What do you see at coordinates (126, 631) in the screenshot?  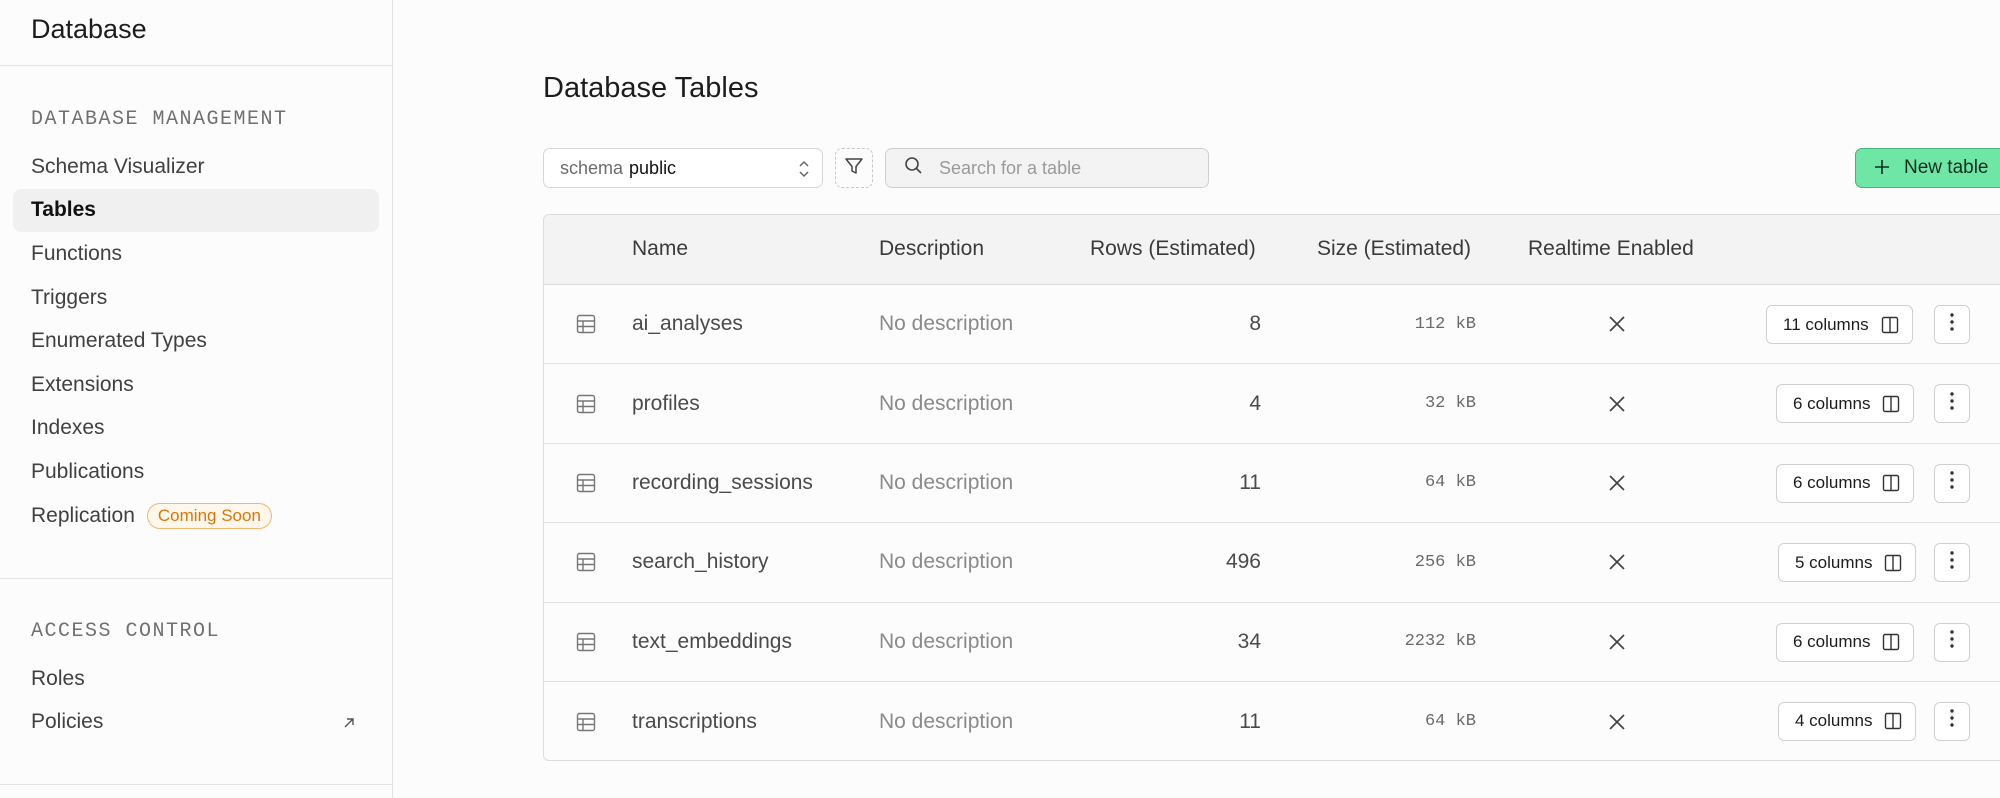 I see `section-title: ACCESS CONTROL` at bounding box center [126, 631].